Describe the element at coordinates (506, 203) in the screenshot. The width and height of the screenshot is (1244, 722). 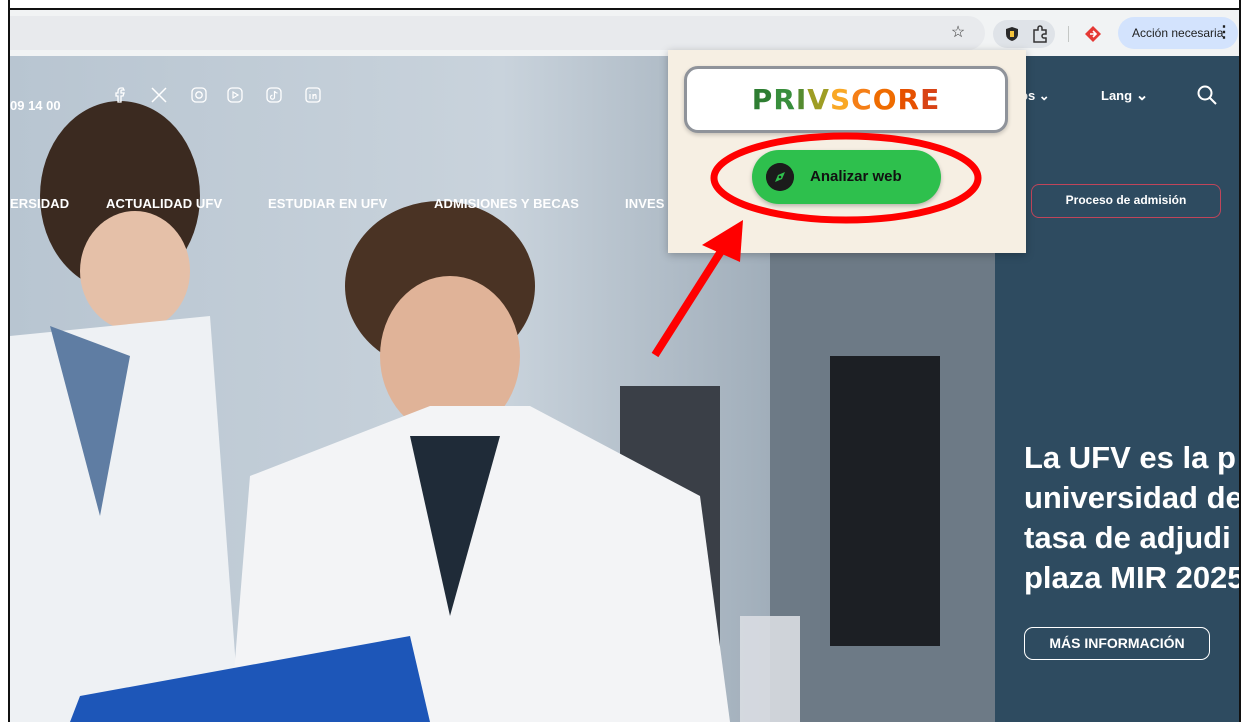
I see `nav-admisiones-y-becas: ADMISIONES Y BECAS` at that location.